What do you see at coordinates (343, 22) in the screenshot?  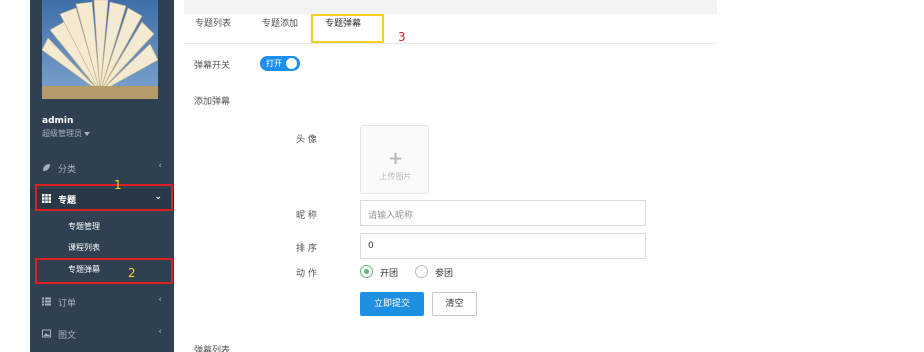 I see `tab-topic-popup: 专题弹幕` at bounding box center [343, 22].